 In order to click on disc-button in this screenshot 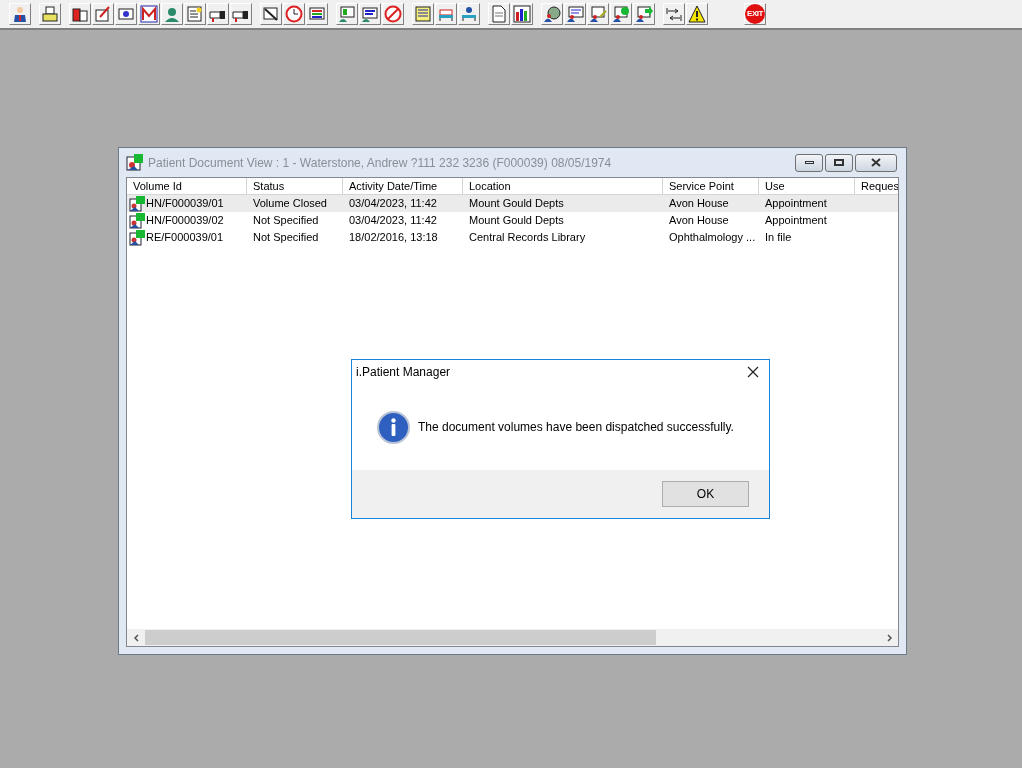, I will do `click(552, 14)`.